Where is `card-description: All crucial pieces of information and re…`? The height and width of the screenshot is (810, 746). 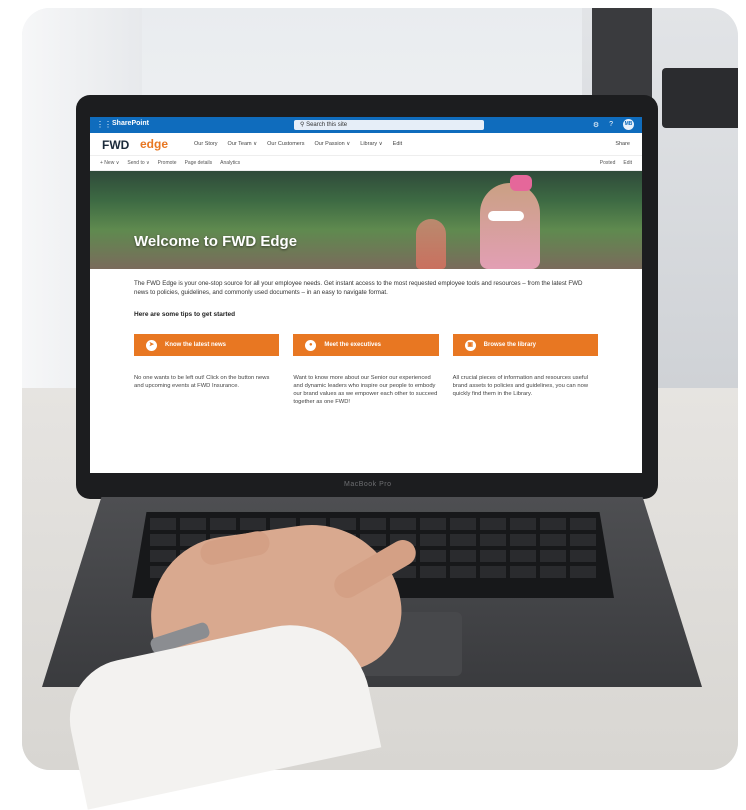
card-description: All crucial pieces of information and re… is located at coordinates (520, 386).